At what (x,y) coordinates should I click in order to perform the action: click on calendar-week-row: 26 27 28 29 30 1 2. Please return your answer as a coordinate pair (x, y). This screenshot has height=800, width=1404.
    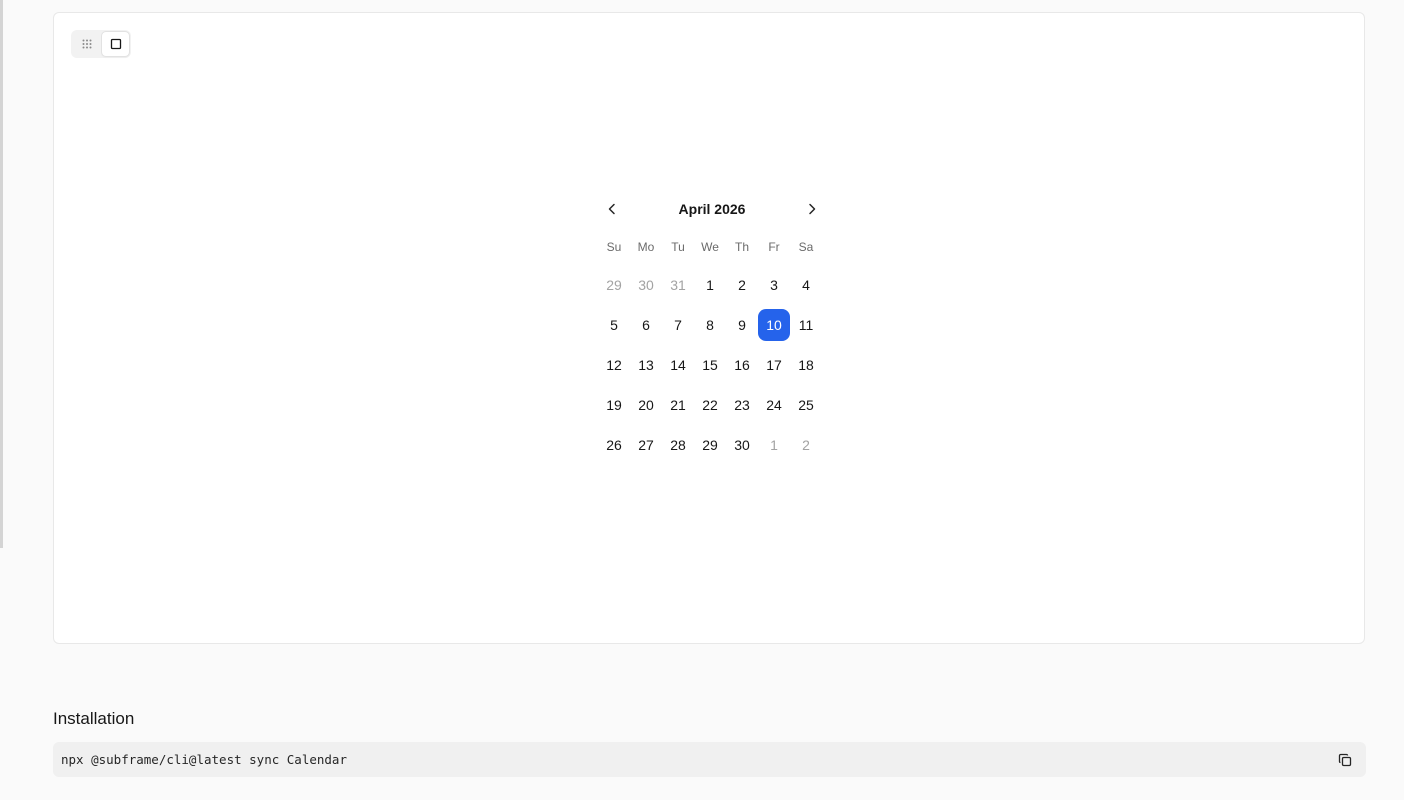
    Looking at the image, I should click on (712, 445).